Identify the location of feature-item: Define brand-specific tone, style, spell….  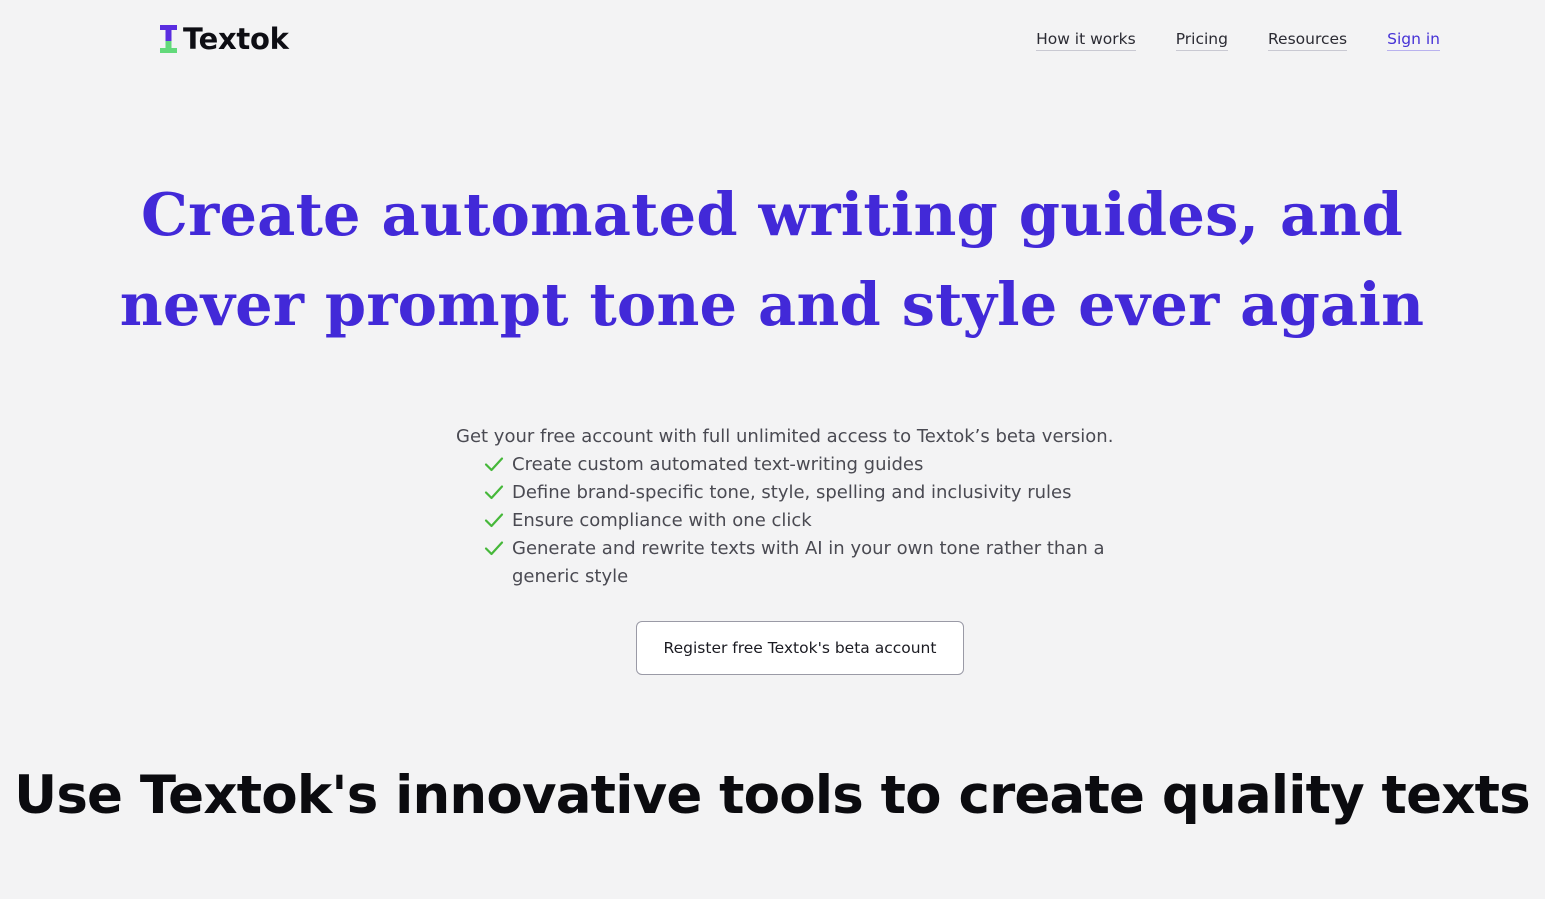
(824, 493).